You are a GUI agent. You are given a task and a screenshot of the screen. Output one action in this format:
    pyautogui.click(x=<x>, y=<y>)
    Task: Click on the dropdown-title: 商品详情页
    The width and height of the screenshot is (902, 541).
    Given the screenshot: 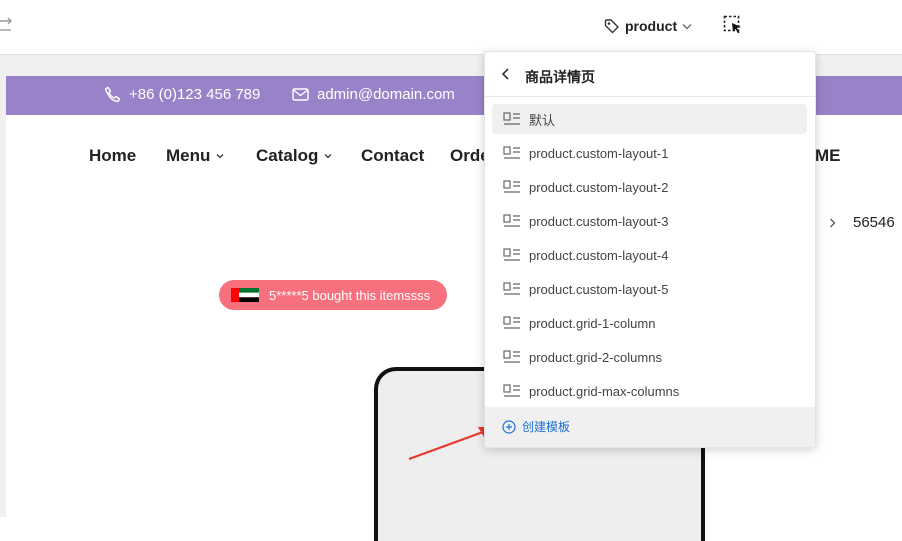 What is the action you would take?
    pyautogui.click(x=560, y=77)
    